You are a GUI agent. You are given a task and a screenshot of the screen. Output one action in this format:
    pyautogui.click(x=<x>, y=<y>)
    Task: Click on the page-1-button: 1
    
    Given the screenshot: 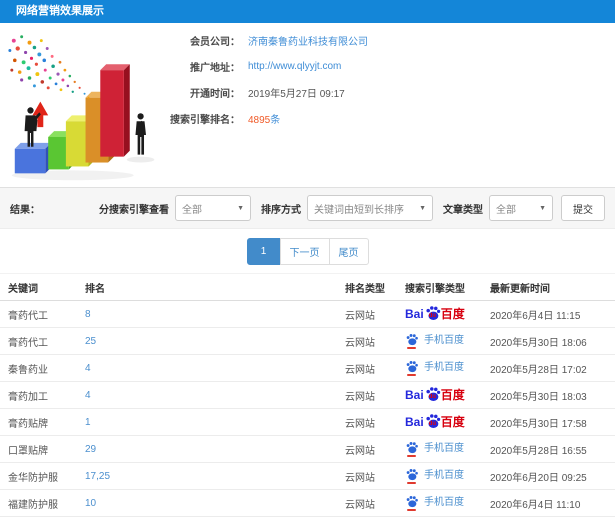 What is the action you would take?
    pyautogui.click(x=263, y=251)
    